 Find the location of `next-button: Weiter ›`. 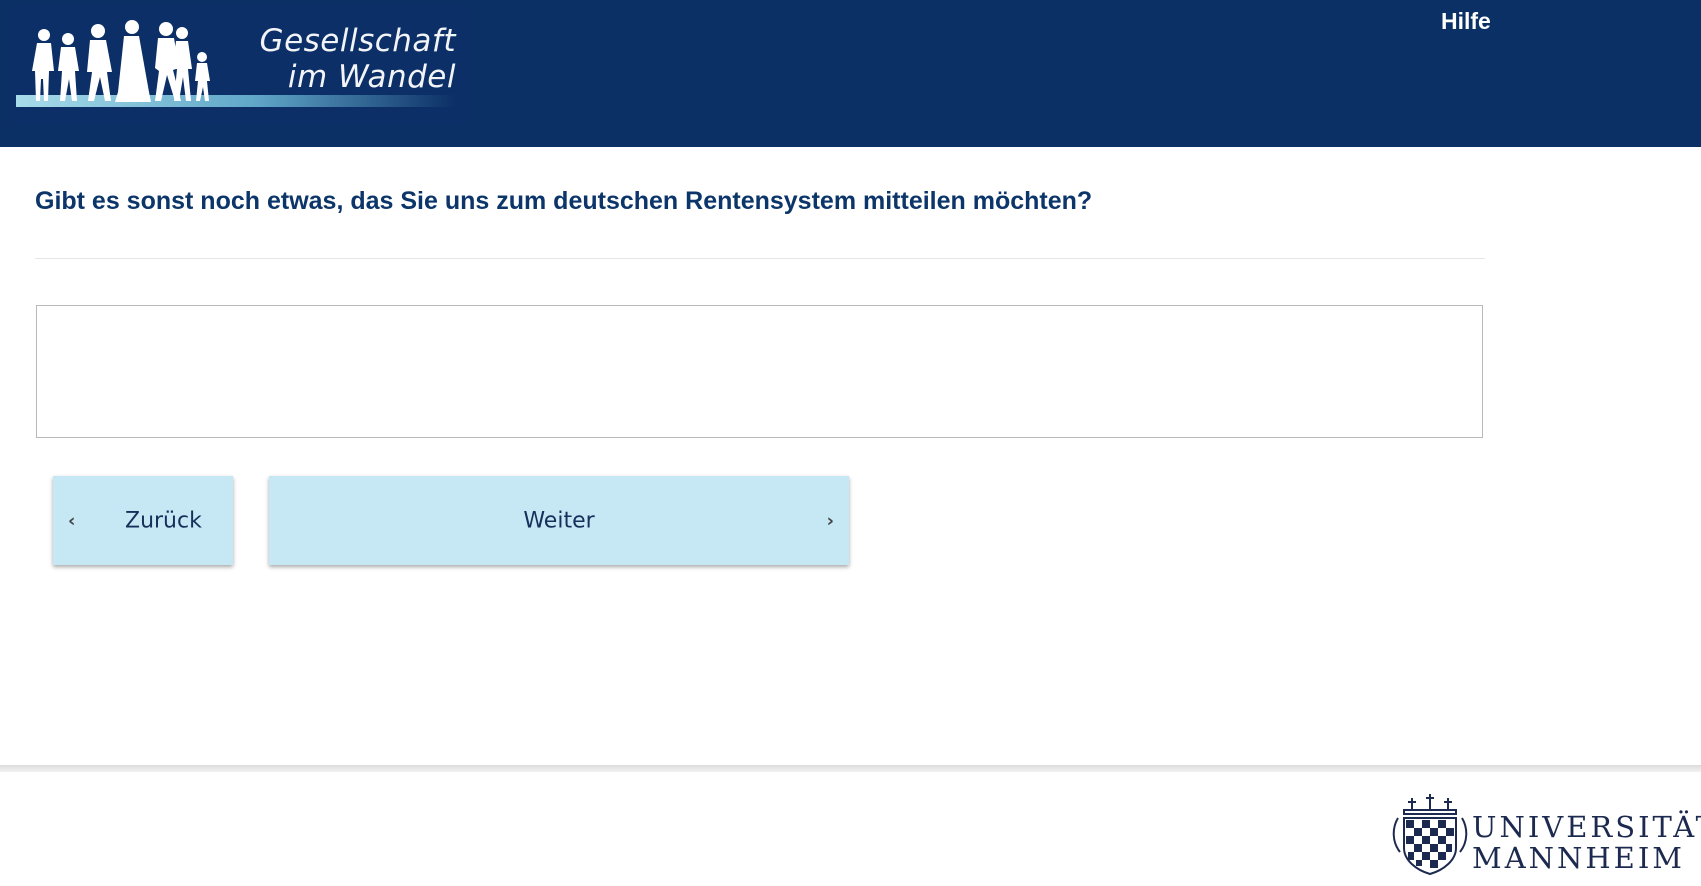

next-button: Weiter › is located at coordinates (559, 520).